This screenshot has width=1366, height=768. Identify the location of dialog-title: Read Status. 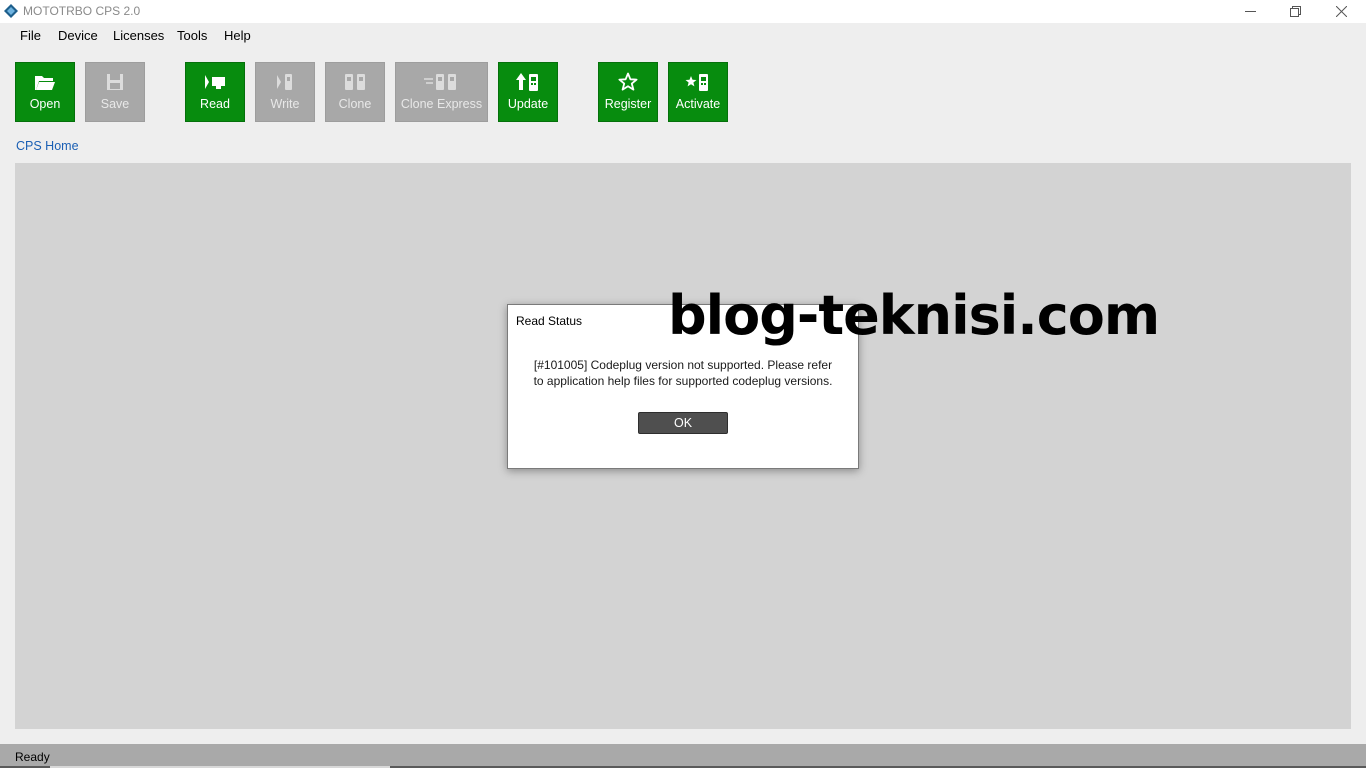
(549, 321).